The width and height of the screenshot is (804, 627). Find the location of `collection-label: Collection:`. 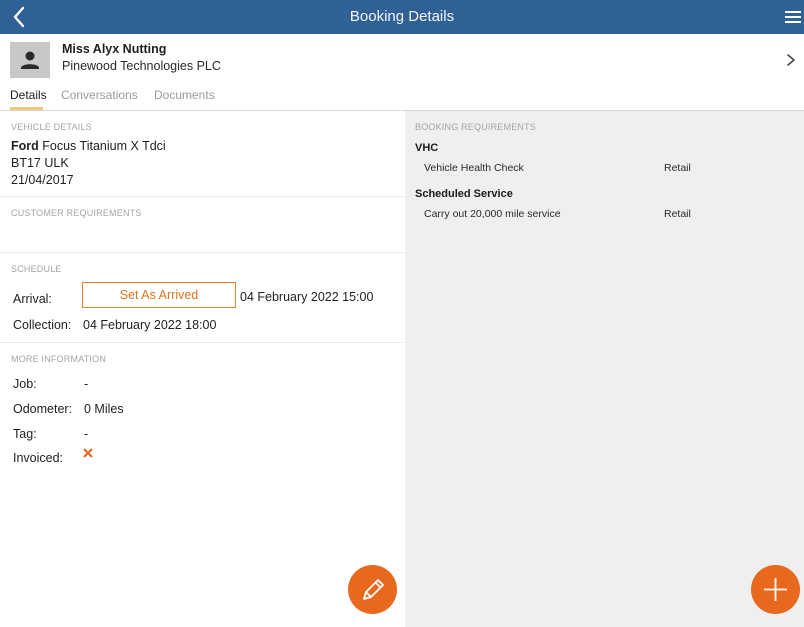

collection-label: Collection: is located at coordinates (42, 325).